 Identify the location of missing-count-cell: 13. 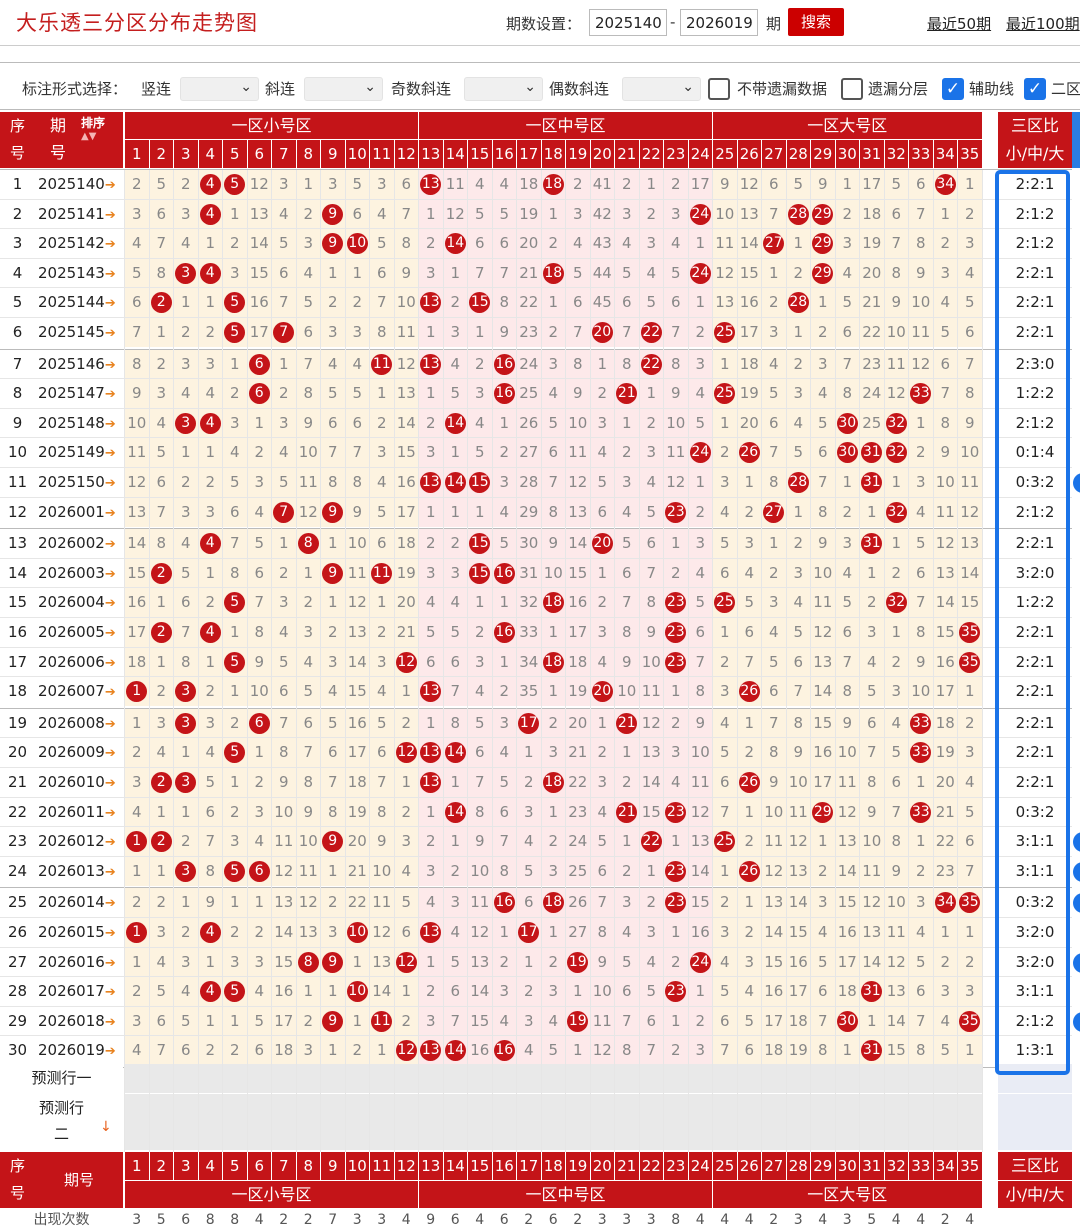
(357, 632).